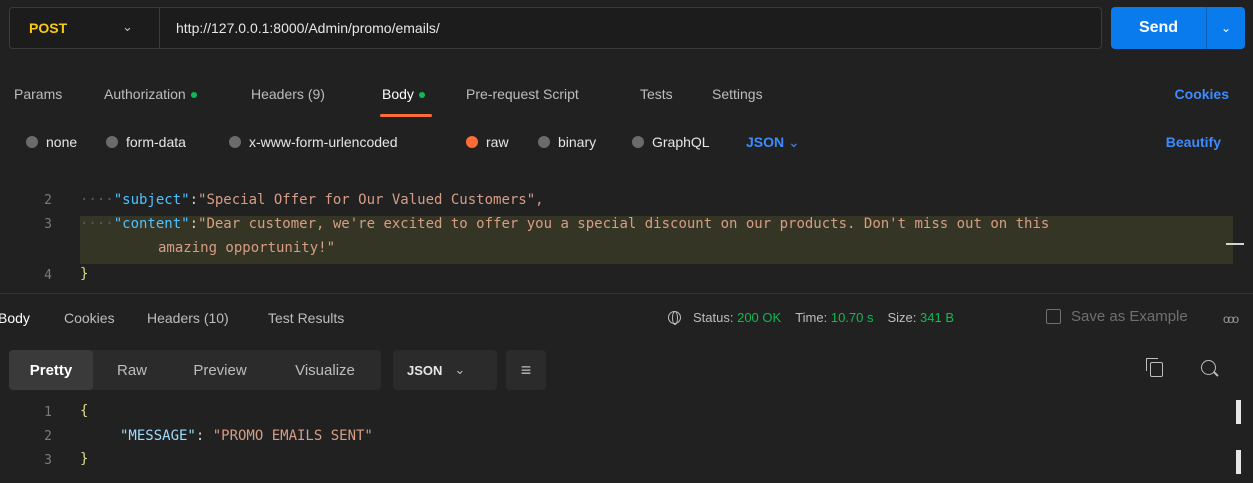 The image size is (1253, 483). Describe the element at coordinates (146, 142) in the screenshot. I see `radio-form-data: form-data` at that location.